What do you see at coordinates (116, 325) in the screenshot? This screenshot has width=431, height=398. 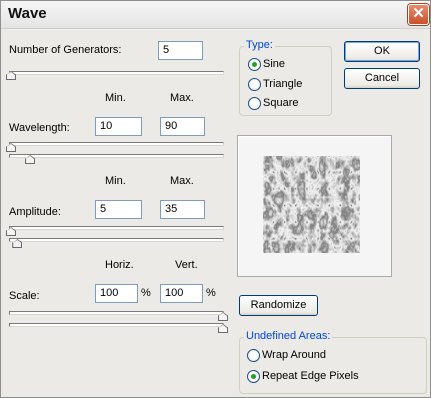 I see `scale-vert-slider-track` at bounding box center [116, 325].